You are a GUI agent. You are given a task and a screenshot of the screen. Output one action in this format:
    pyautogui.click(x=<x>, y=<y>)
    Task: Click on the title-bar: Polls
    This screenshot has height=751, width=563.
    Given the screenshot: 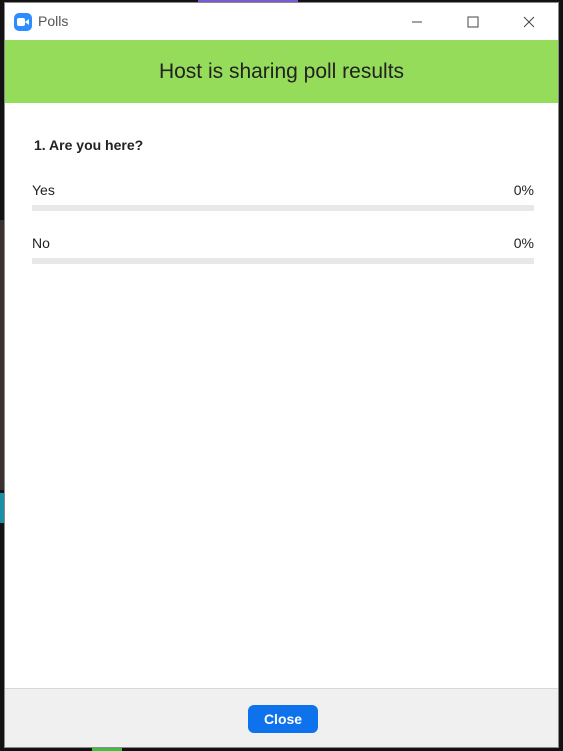 What is the action you would take?
    pyautogui.click(x=281, y=21)
    